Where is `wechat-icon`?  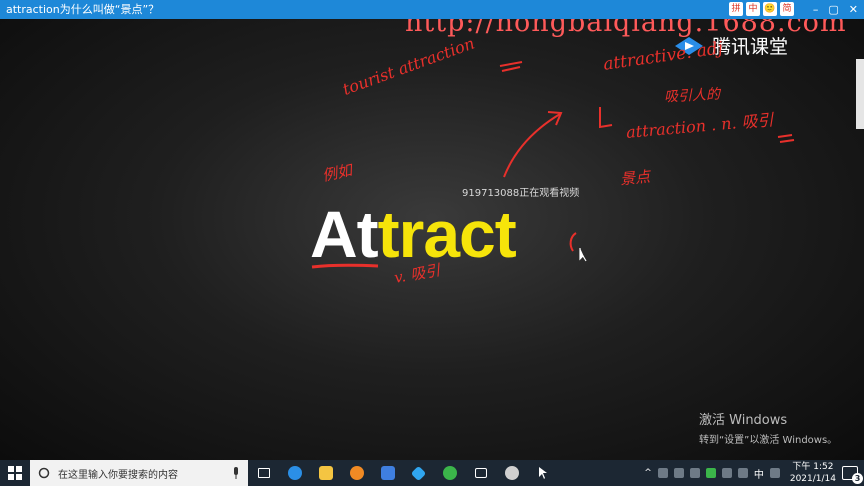 wechat-icon is located at coordinates (449, 473).